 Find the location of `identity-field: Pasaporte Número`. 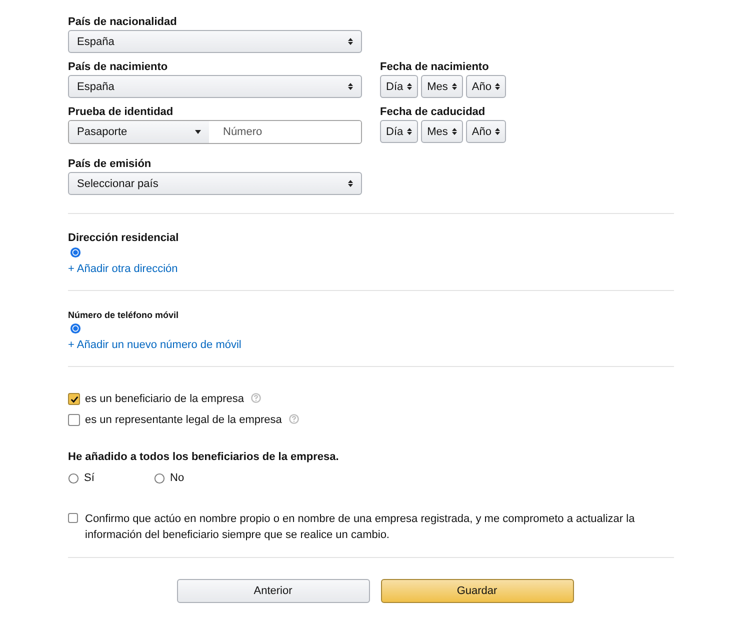

identity-field: Pasaporte Número is located at coordinates (215, 132).